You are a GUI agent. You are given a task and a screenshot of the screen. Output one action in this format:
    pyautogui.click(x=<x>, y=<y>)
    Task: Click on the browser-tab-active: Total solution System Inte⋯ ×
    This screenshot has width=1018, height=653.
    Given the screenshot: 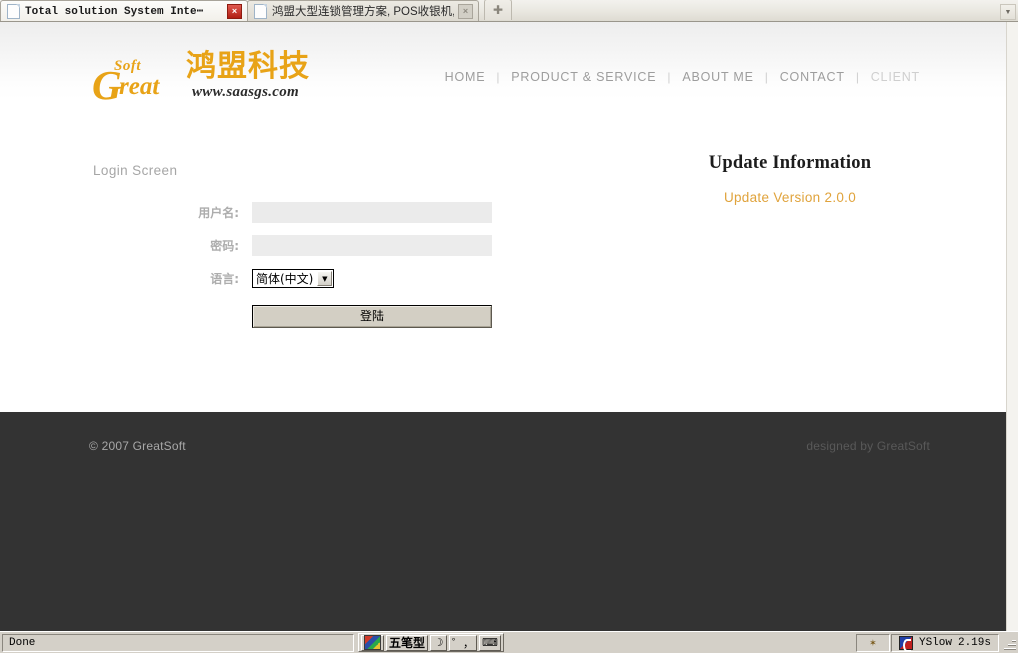 What is the action you would take?
    pyautogui.click(x=124, y=10)
    